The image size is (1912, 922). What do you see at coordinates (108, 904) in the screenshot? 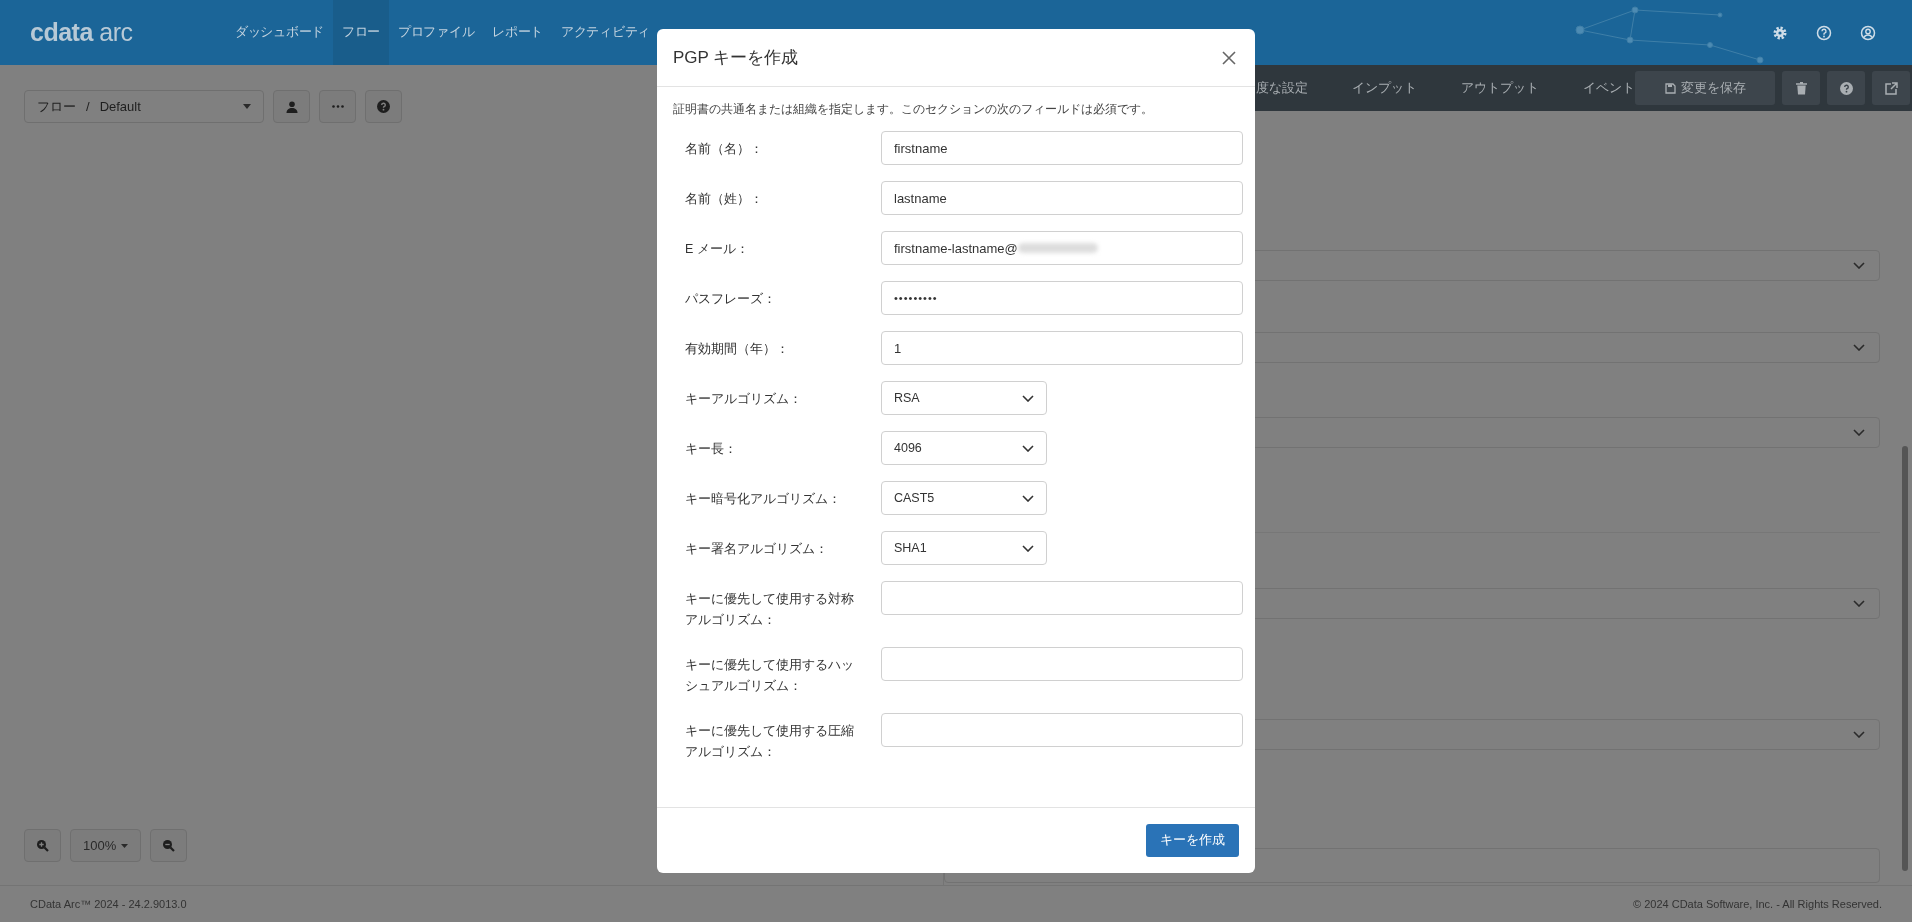
I see `version-text: CData Arc™ 2024 - 24.2.9013.0` at bounding box center [108, 904].